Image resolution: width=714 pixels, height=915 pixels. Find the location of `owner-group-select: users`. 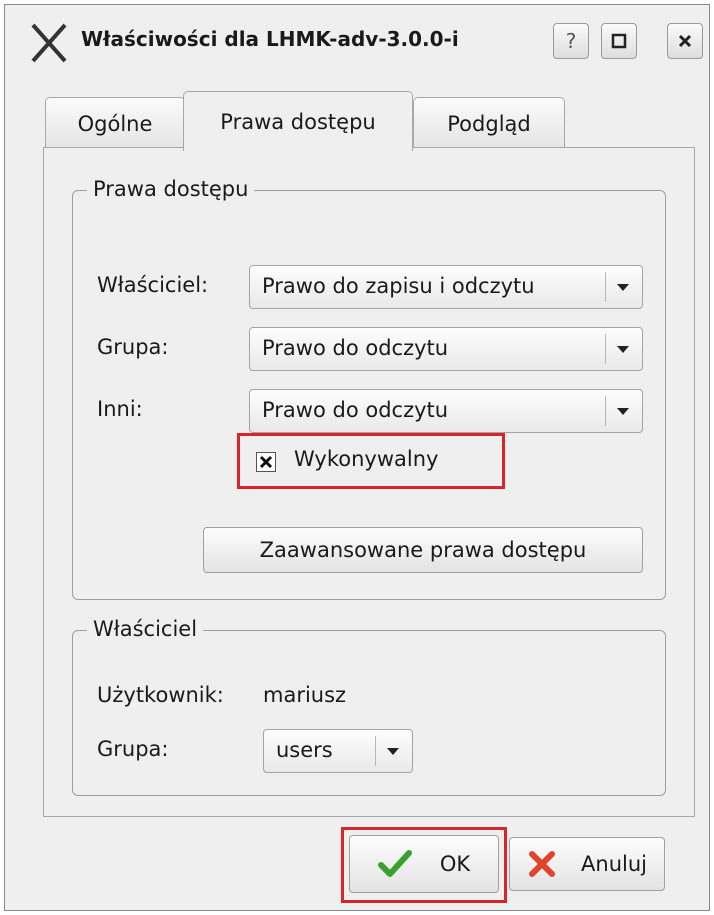

owner-group-select: users is located at coordinates (338, 751).